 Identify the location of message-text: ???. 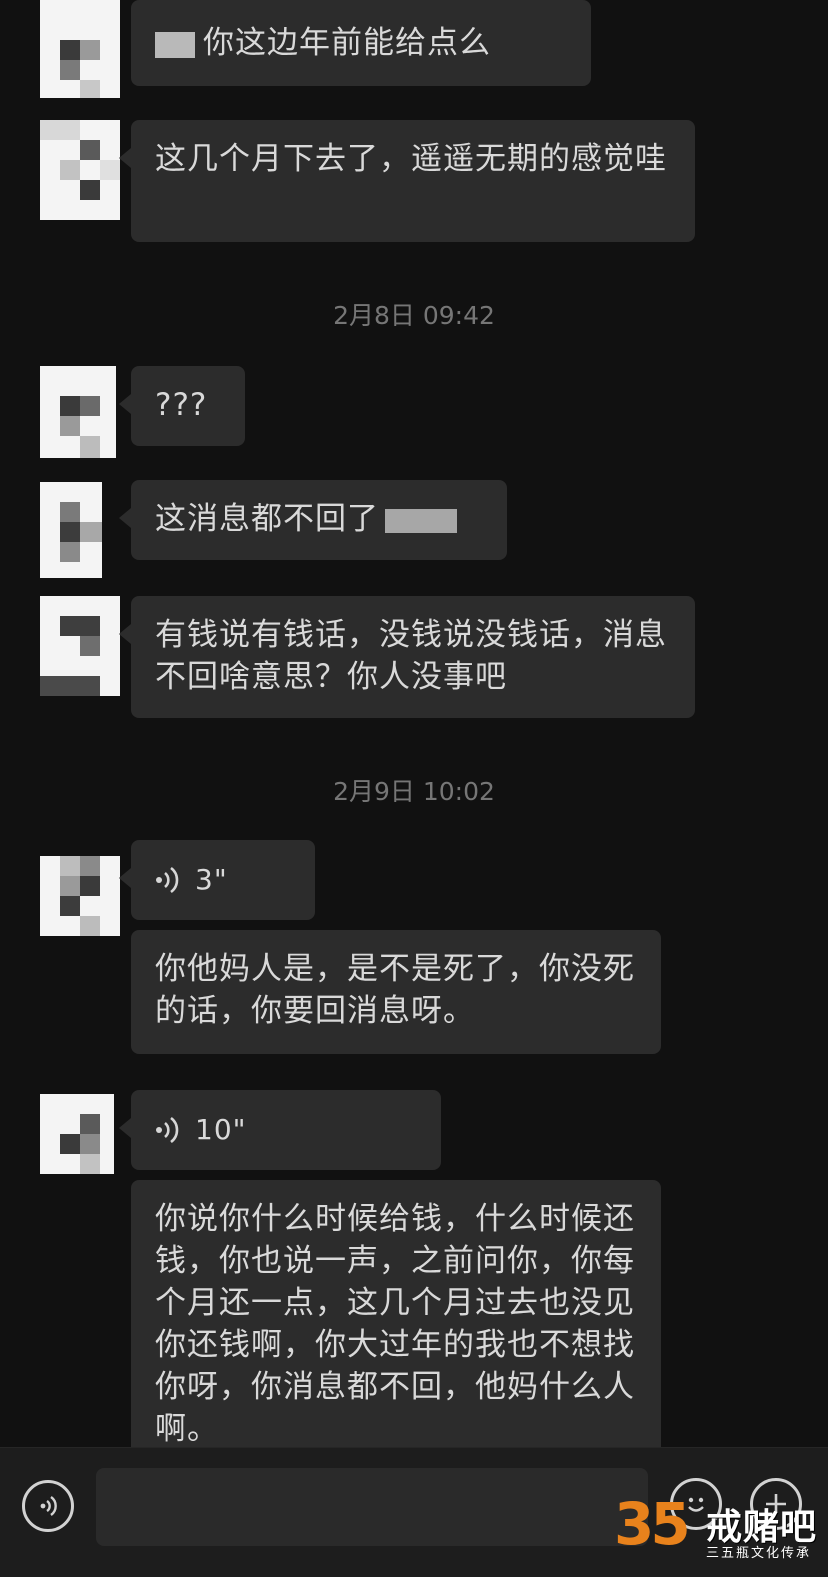
(181, 405).